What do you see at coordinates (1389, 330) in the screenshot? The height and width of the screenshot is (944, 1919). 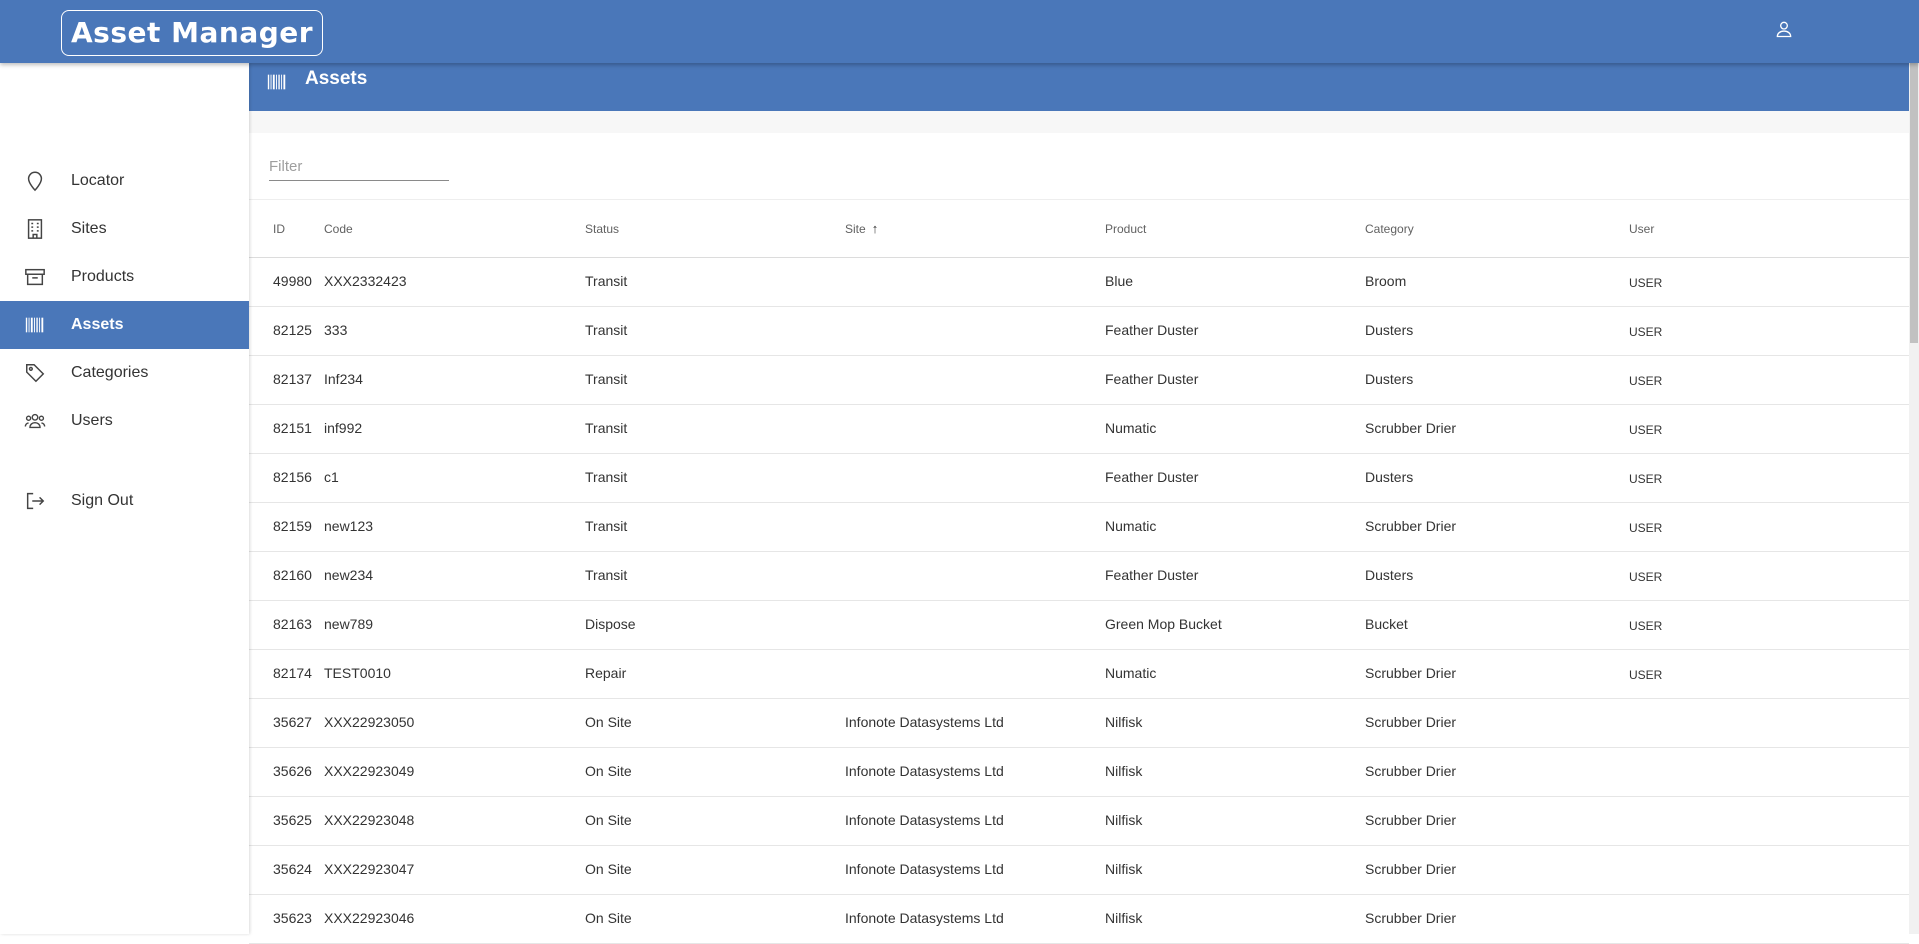 I see `cell-category: Dusters` at bounding box center [1389, 330].